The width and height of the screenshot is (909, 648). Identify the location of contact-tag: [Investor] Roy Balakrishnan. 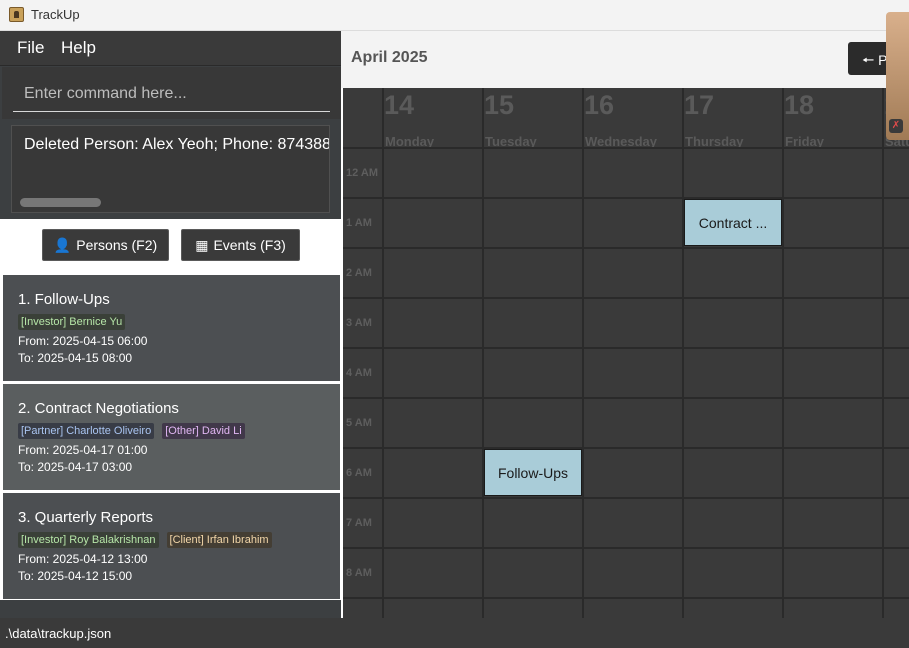
(88, 540).